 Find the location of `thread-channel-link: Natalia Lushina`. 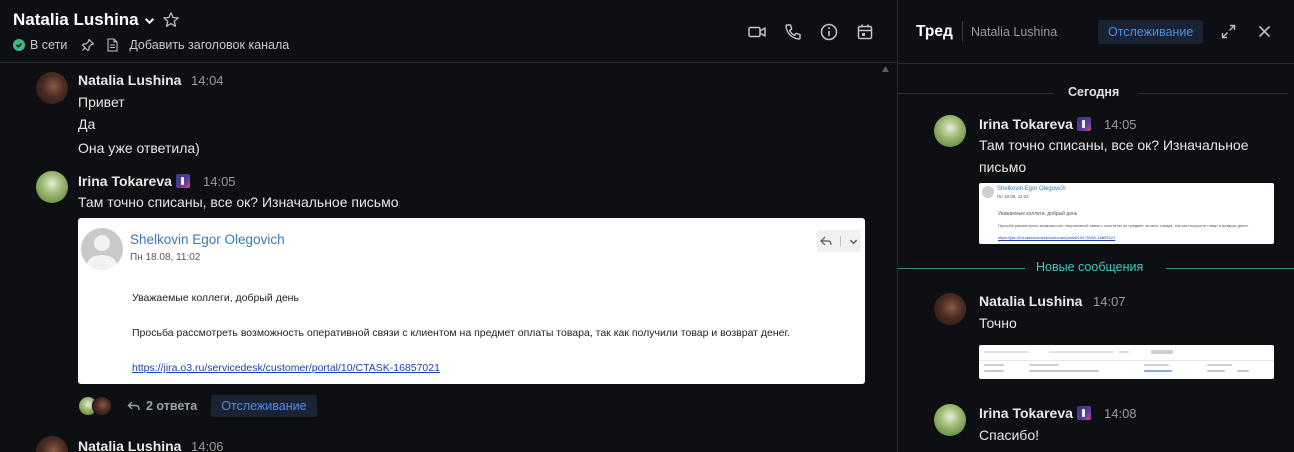

thread-channel-link: Natalia Lushina is located at coordinates (1014, 32).